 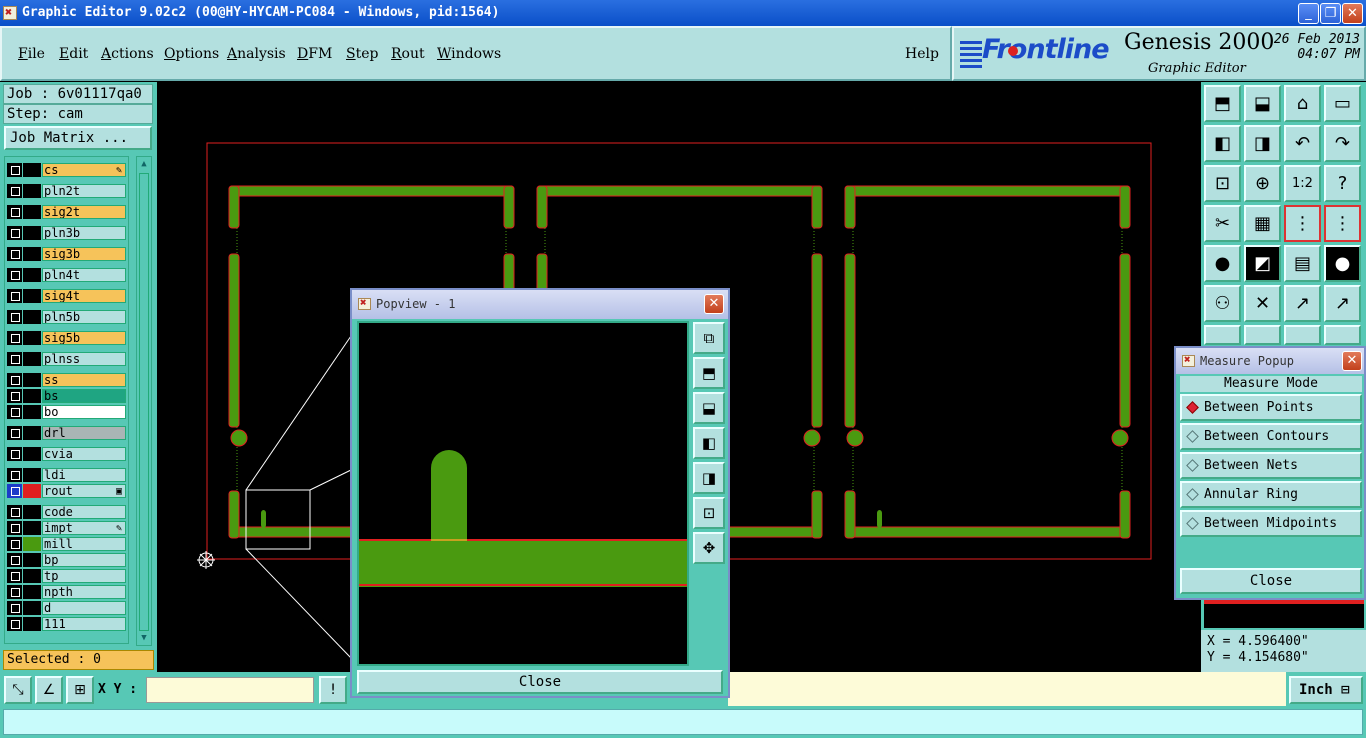 I want to click on layer-row-npth: npth, so click(x=67, y=592).